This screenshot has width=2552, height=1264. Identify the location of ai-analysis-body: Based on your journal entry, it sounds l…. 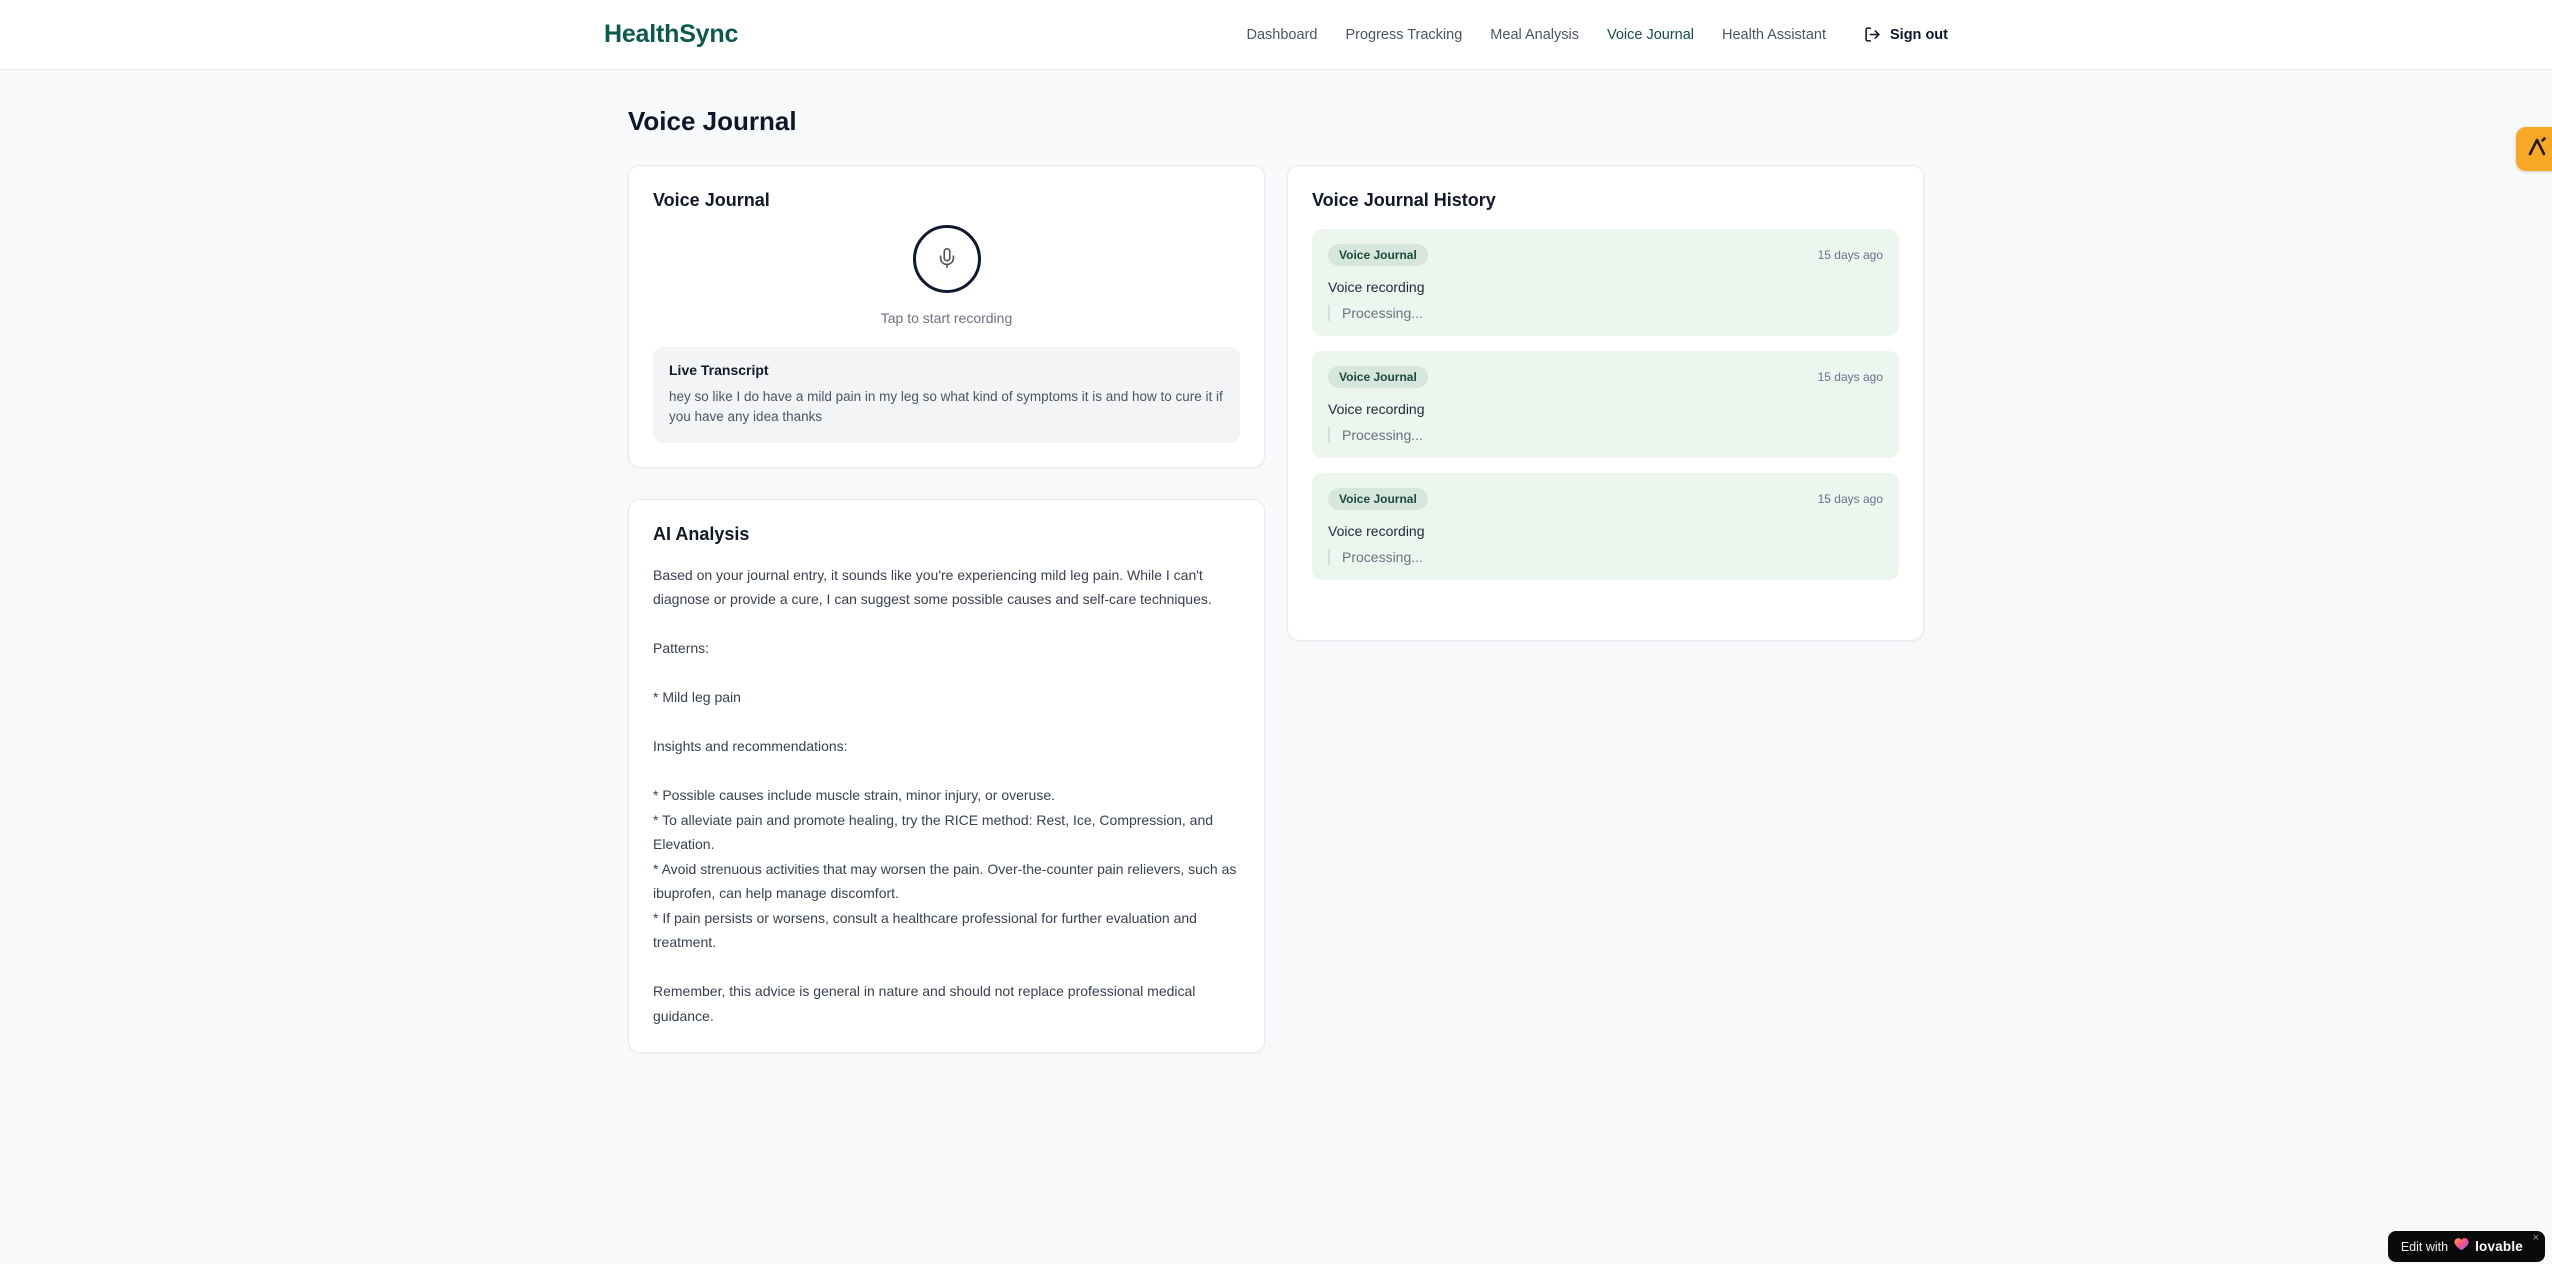
(945, 795).